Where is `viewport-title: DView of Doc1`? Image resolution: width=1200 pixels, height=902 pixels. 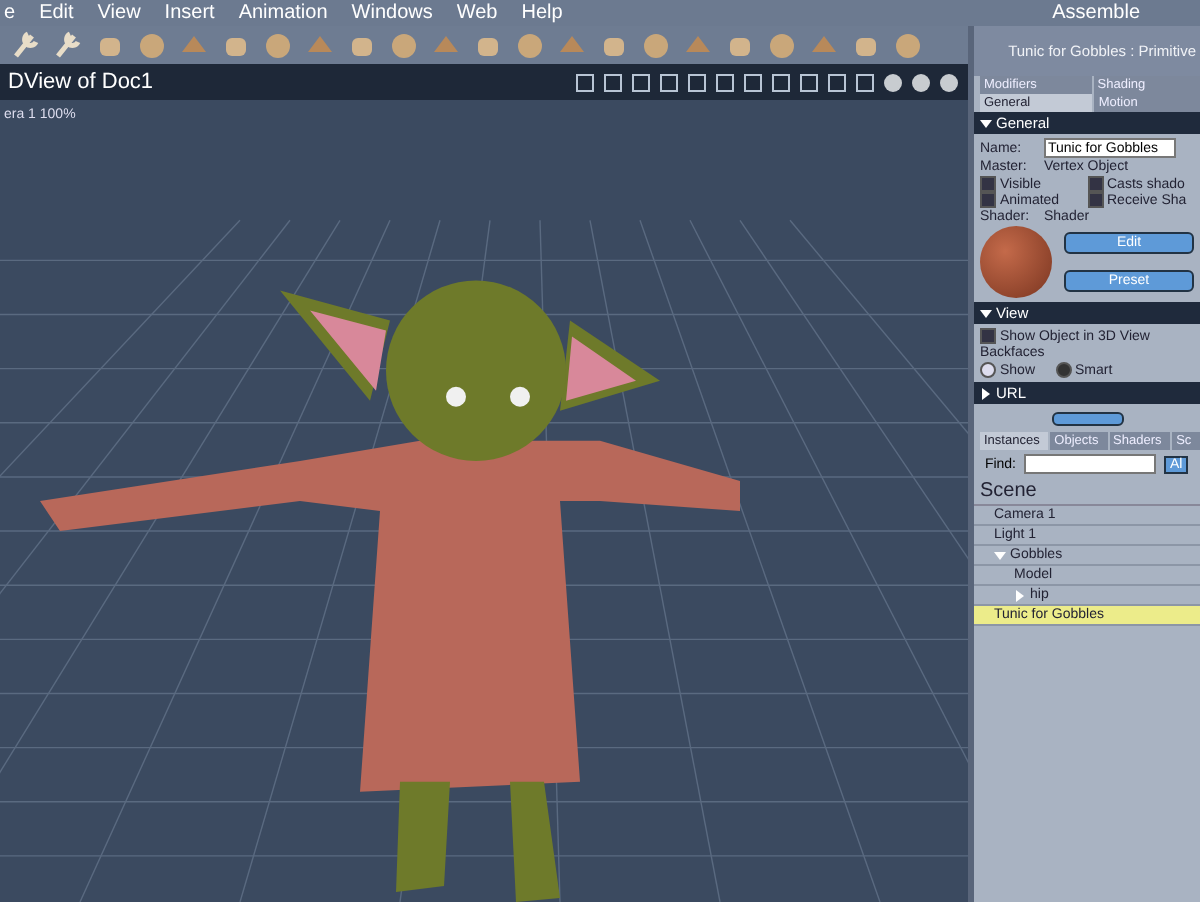
viewport-title: DView of Doc1 is located at coordinates (81, 82).